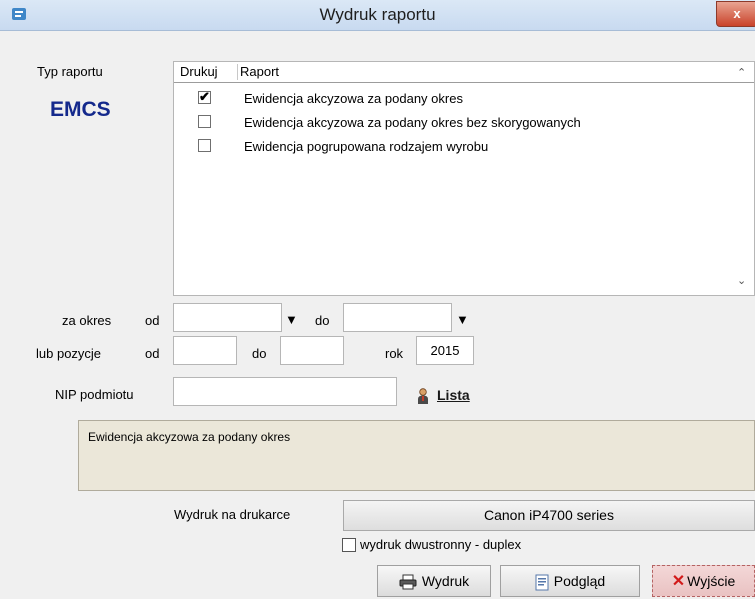 The width and height of the screenshot is (755, 599). I want to click on year-input: 2015, so click(445, 350).